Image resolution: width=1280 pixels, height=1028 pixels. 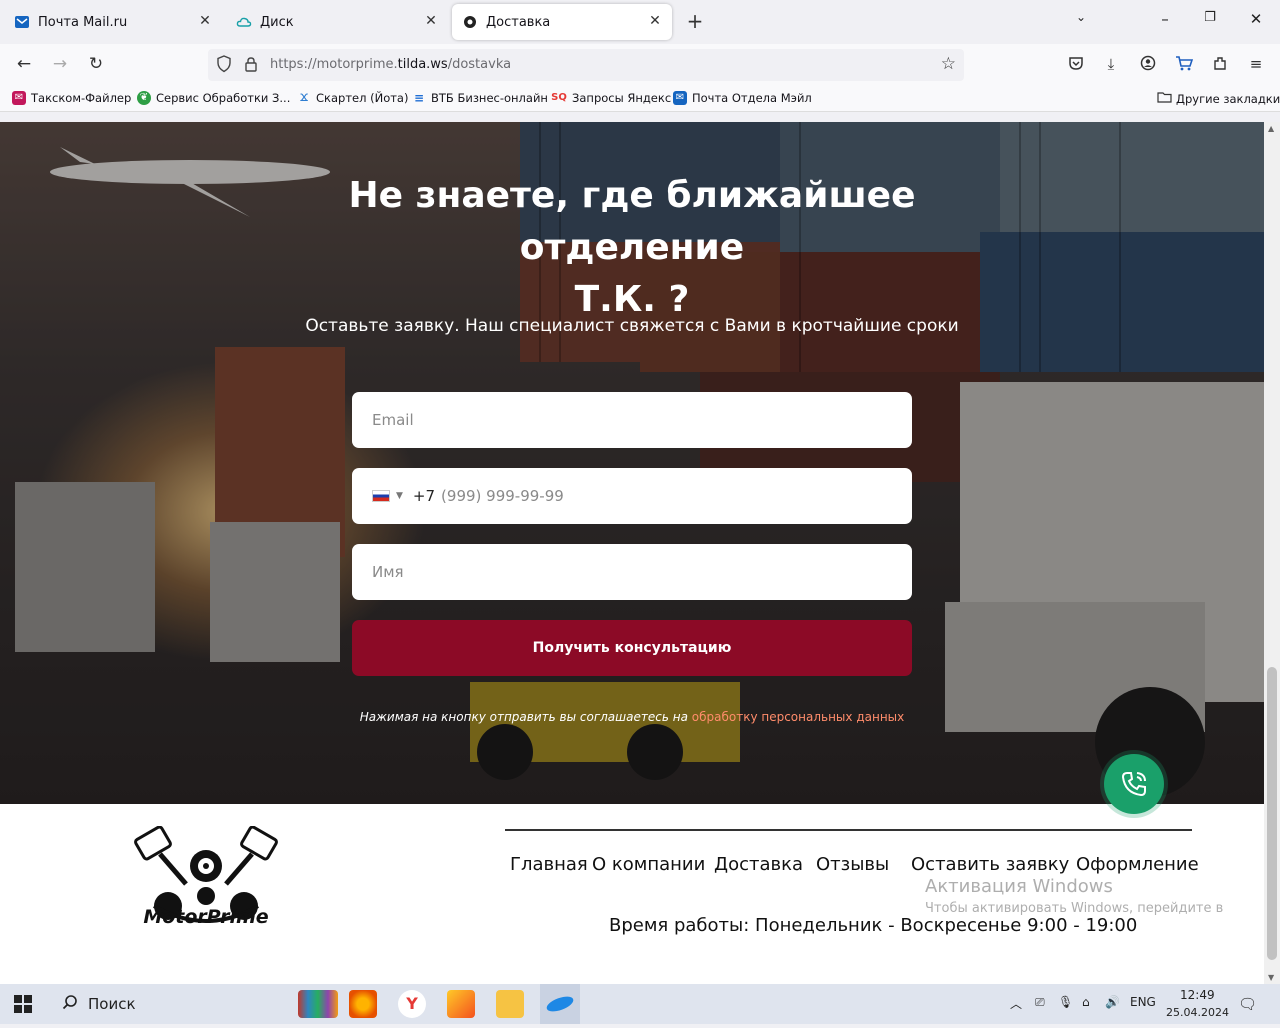 I want to click on download-icon: ⤓, so click(x=1111, y=64).